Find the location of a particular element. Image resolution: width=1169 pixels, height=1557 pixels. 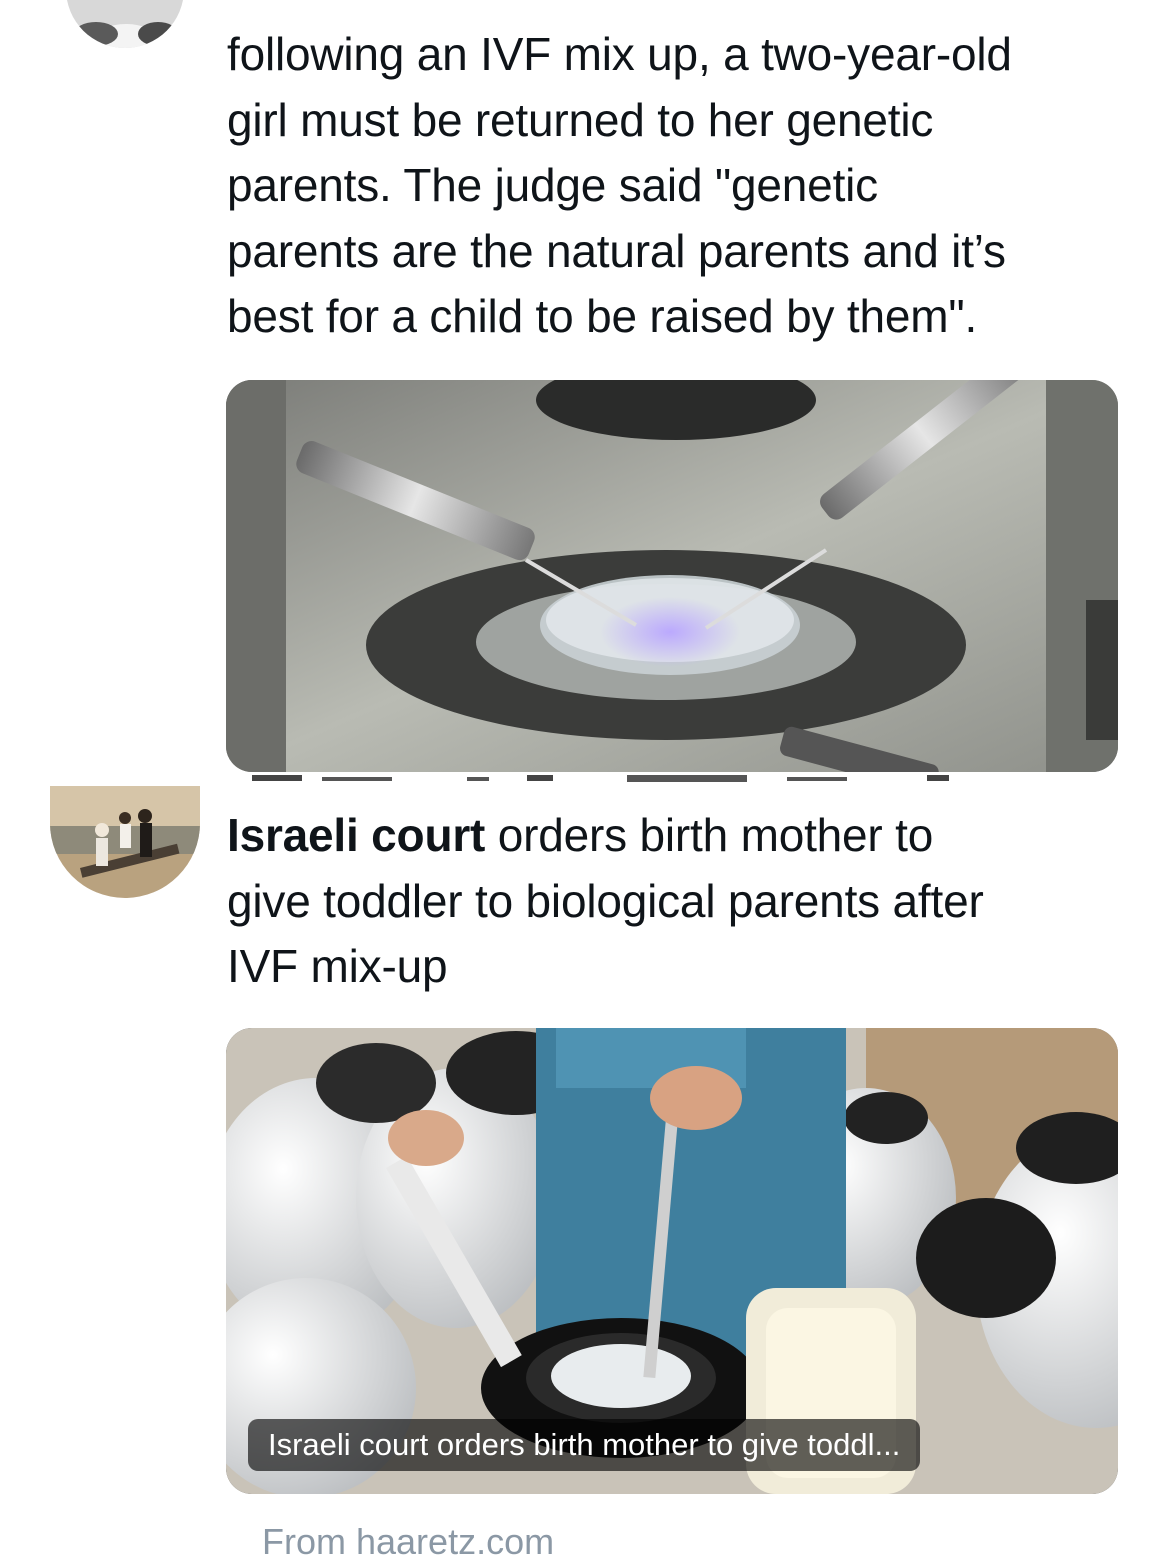

cut-text-remnant is located at coordinates (600, 778).